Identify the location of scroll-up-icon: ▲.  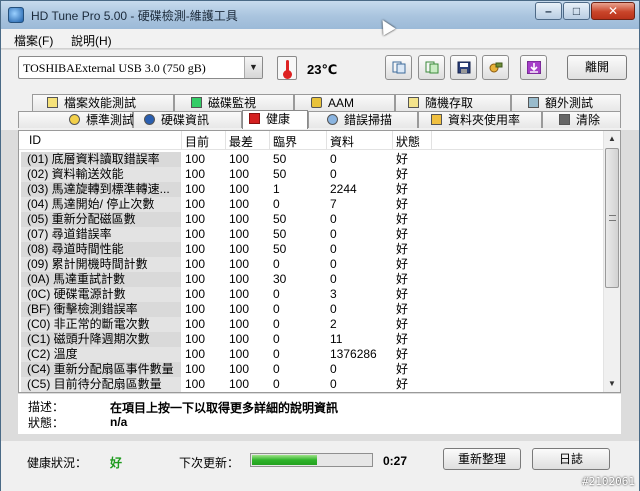
(612, 139).